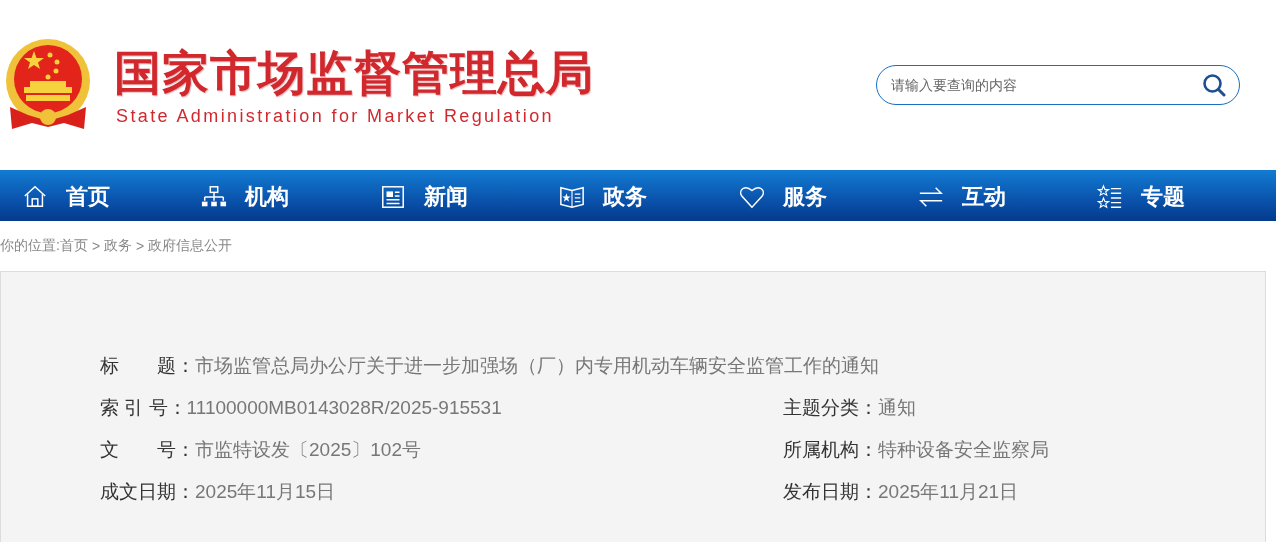  Describe the element at coordinates (625, 196) in the screenshot. I see `nav-tab: 政务` at that location.